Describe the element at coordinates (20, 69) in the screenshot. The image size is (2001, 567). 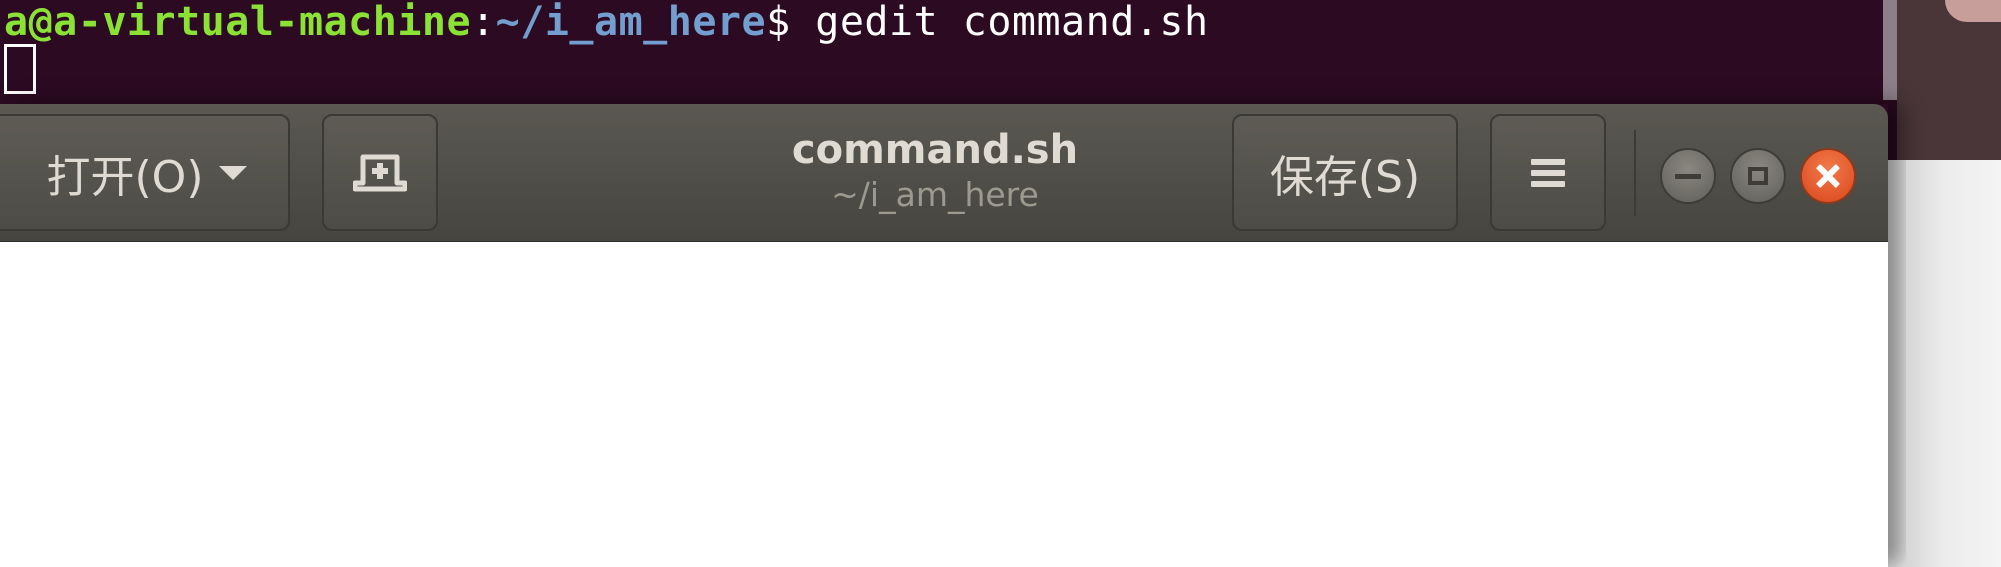
I see `terminal-cursor` at that location.